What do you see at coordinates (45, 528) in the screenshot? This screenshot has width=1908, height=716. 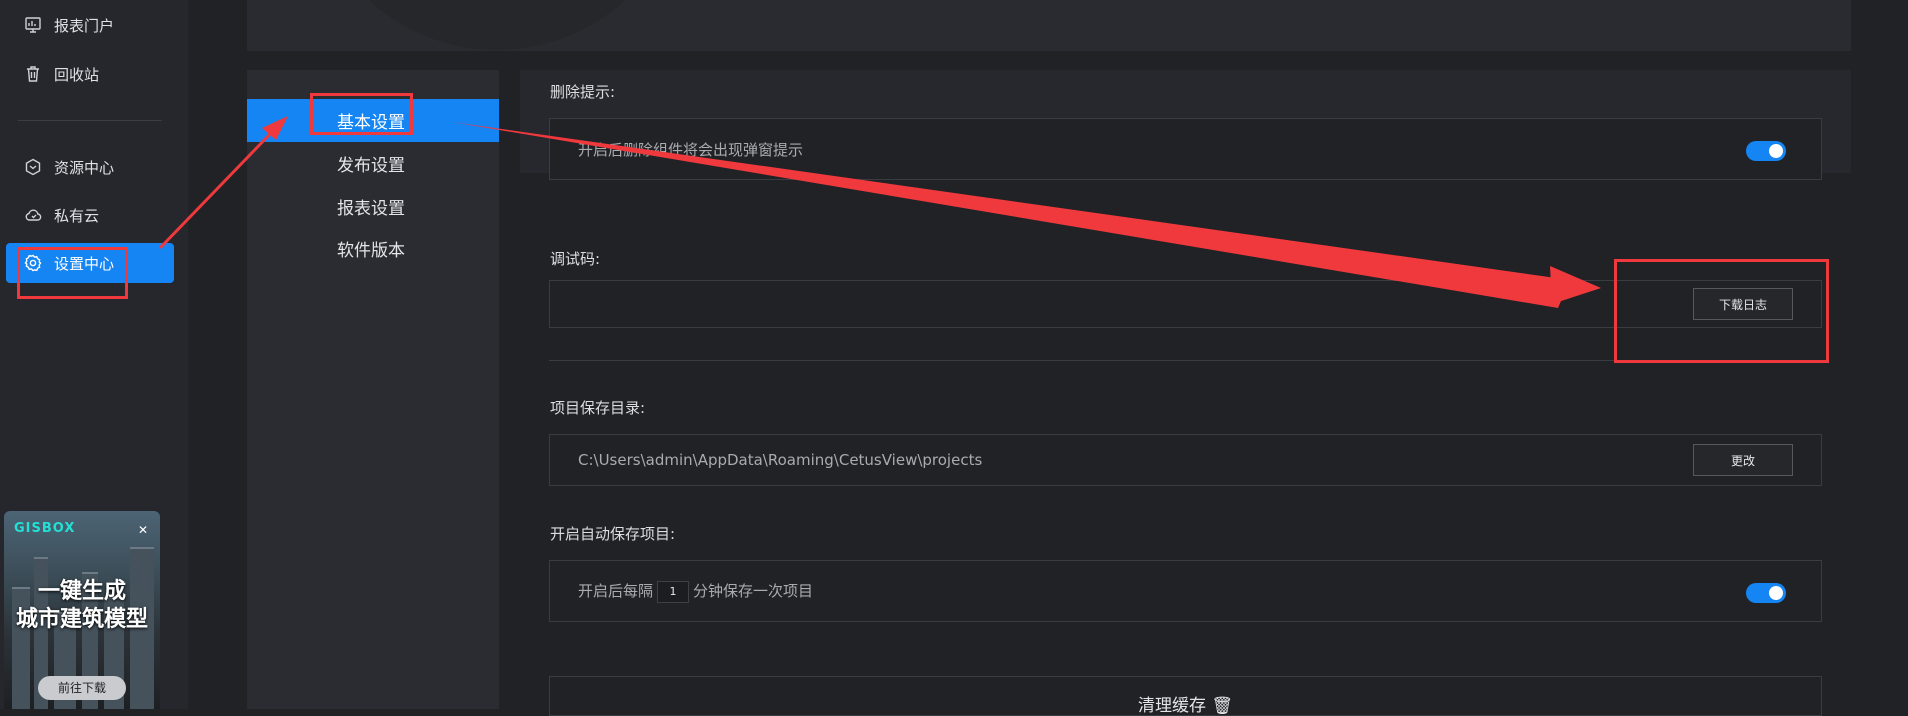 I see `promo-logo: GISBOX` at bounding box center [45, 528].